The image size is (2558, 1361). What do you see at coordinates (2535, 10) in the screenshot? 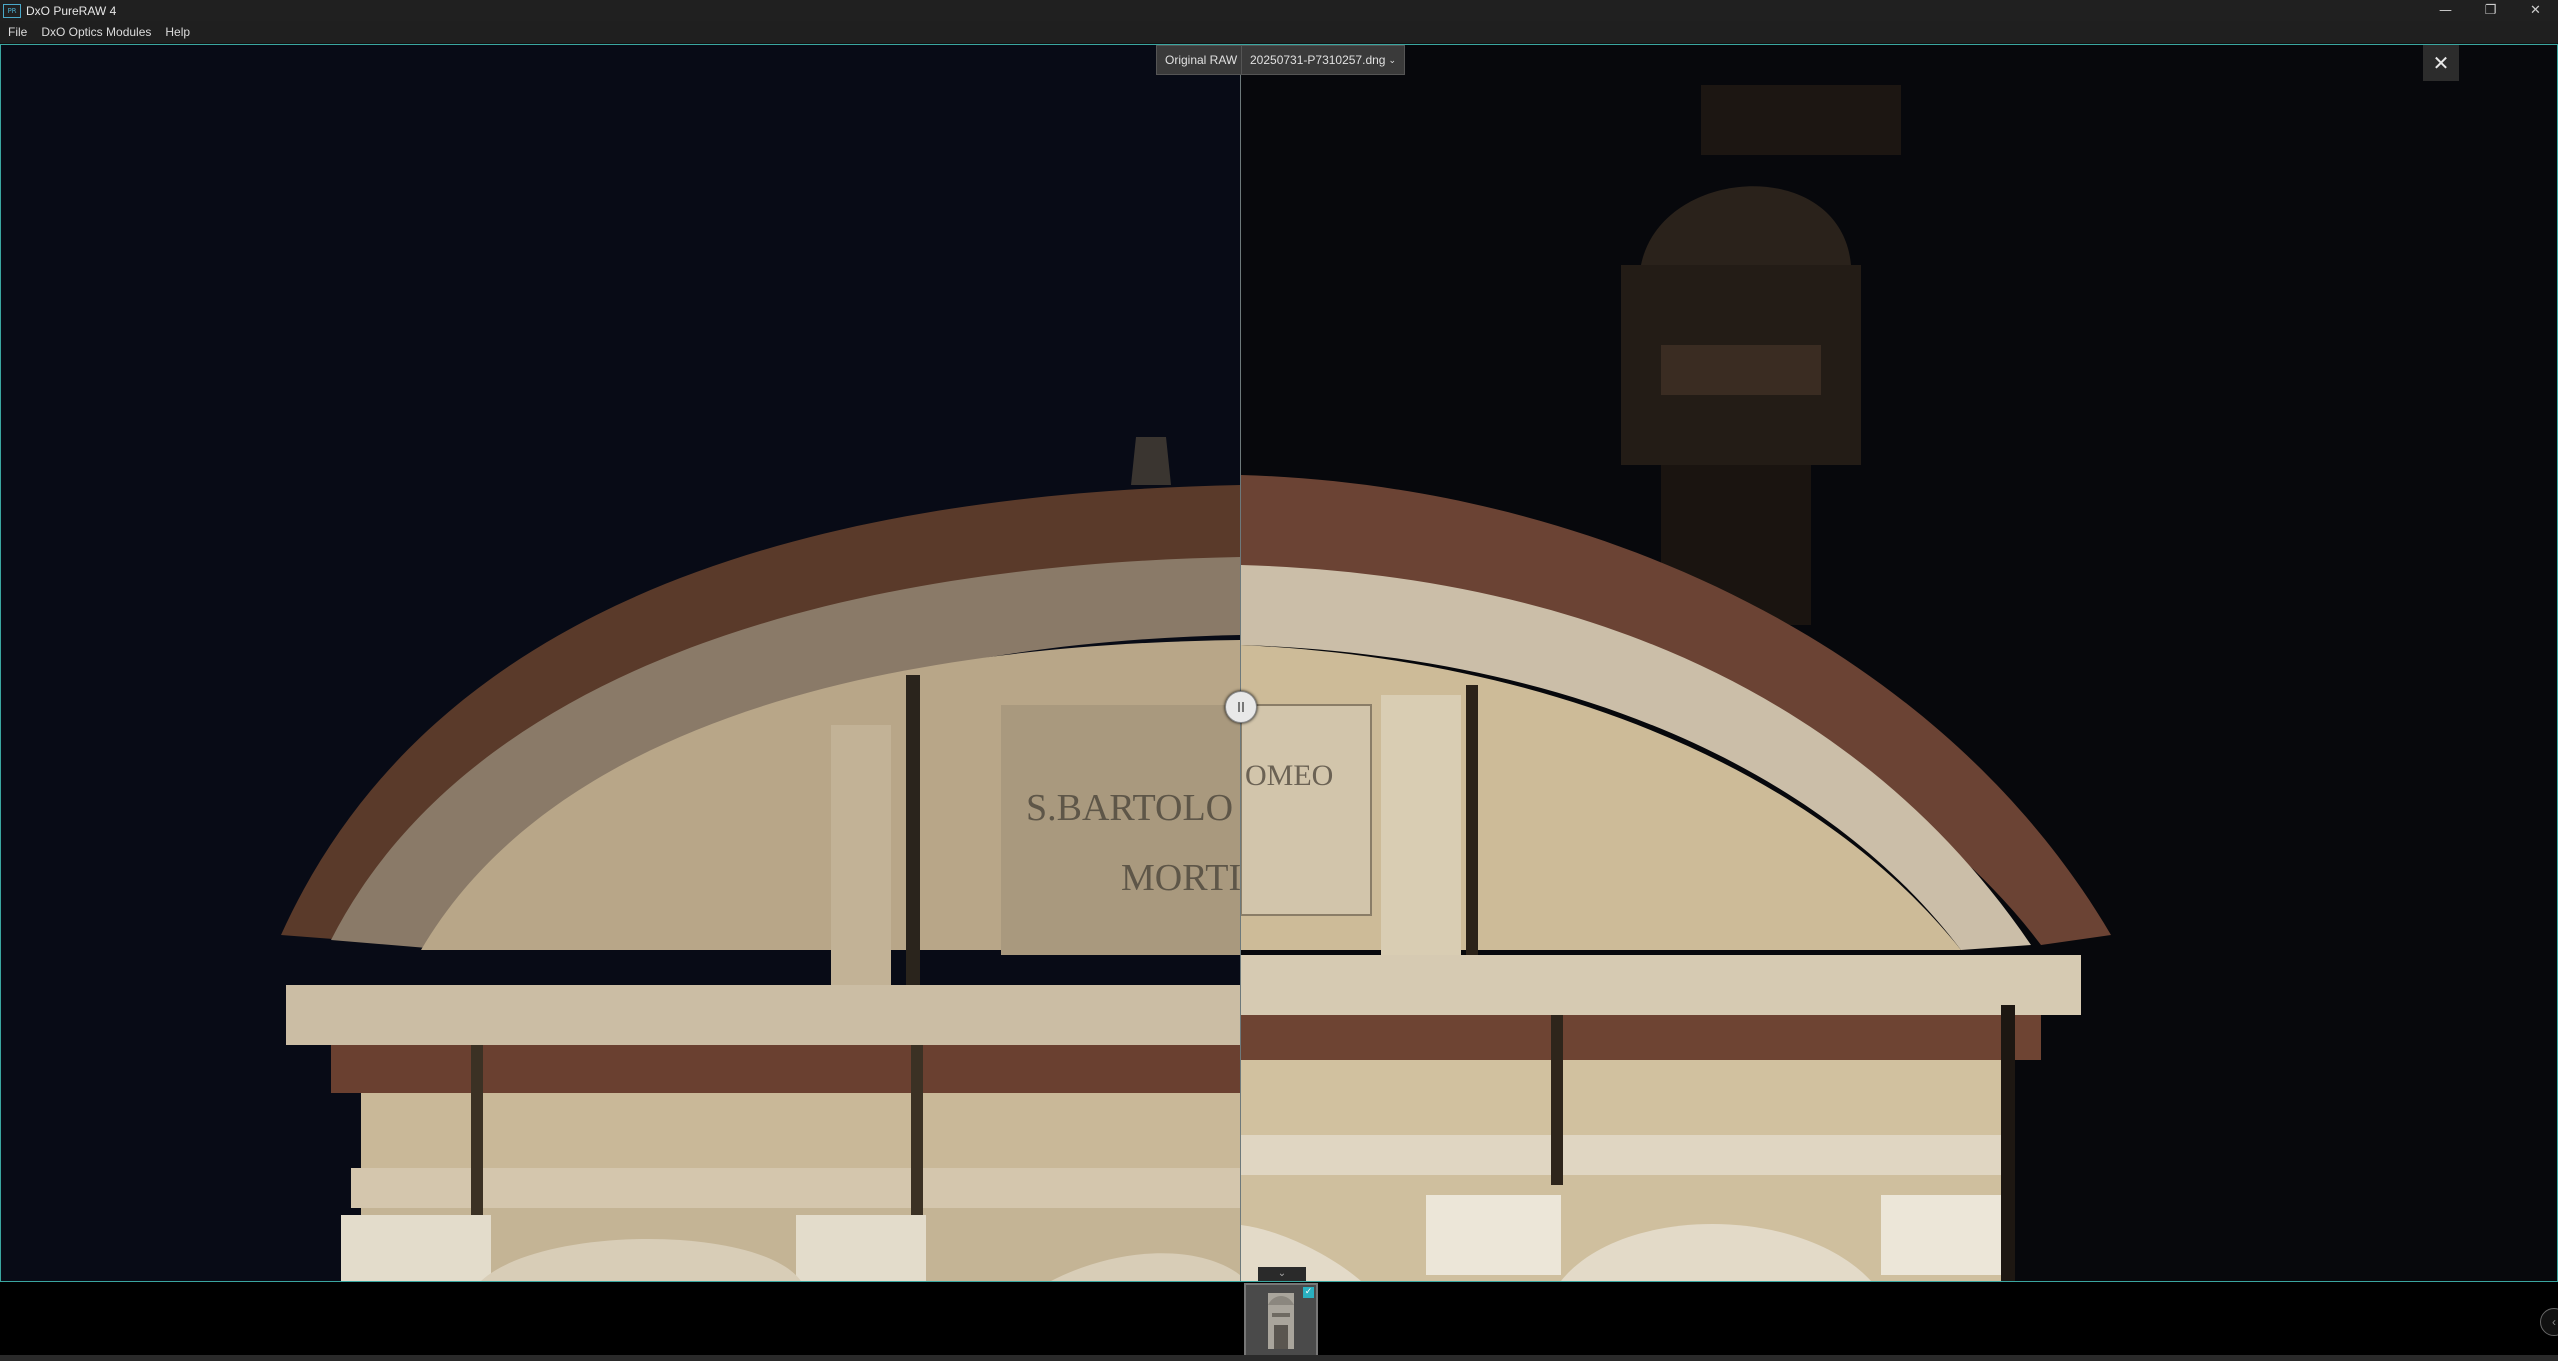
I see `close-window-icon: ✕` at bounding box center [2535, 10].